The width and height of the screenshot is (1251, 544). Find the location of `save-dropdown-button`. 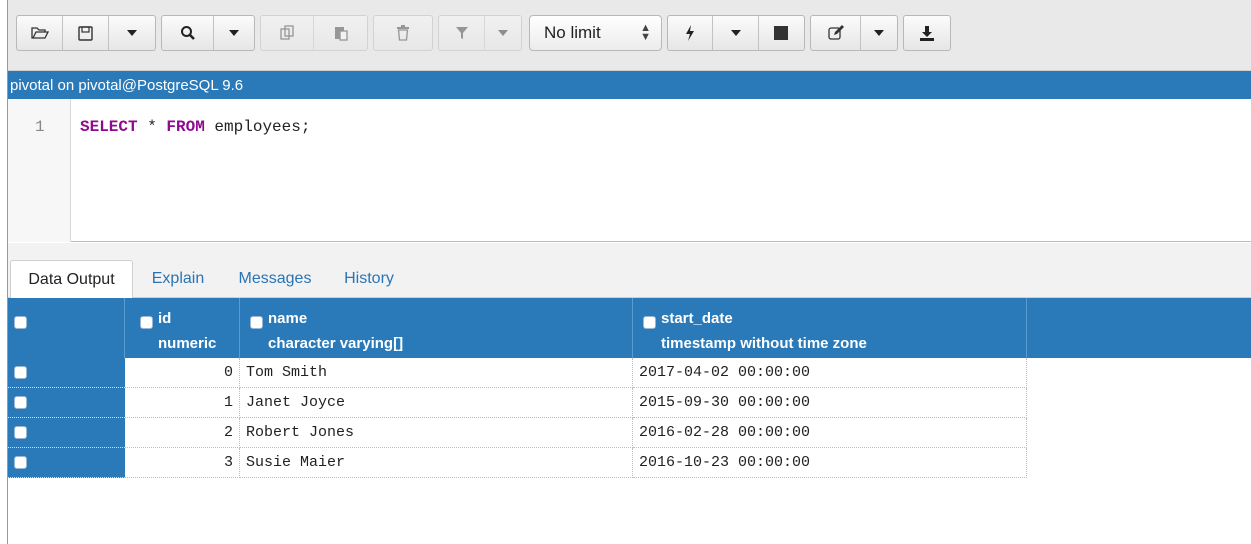

save-dropdown-button is located at coordinates (132, 33).